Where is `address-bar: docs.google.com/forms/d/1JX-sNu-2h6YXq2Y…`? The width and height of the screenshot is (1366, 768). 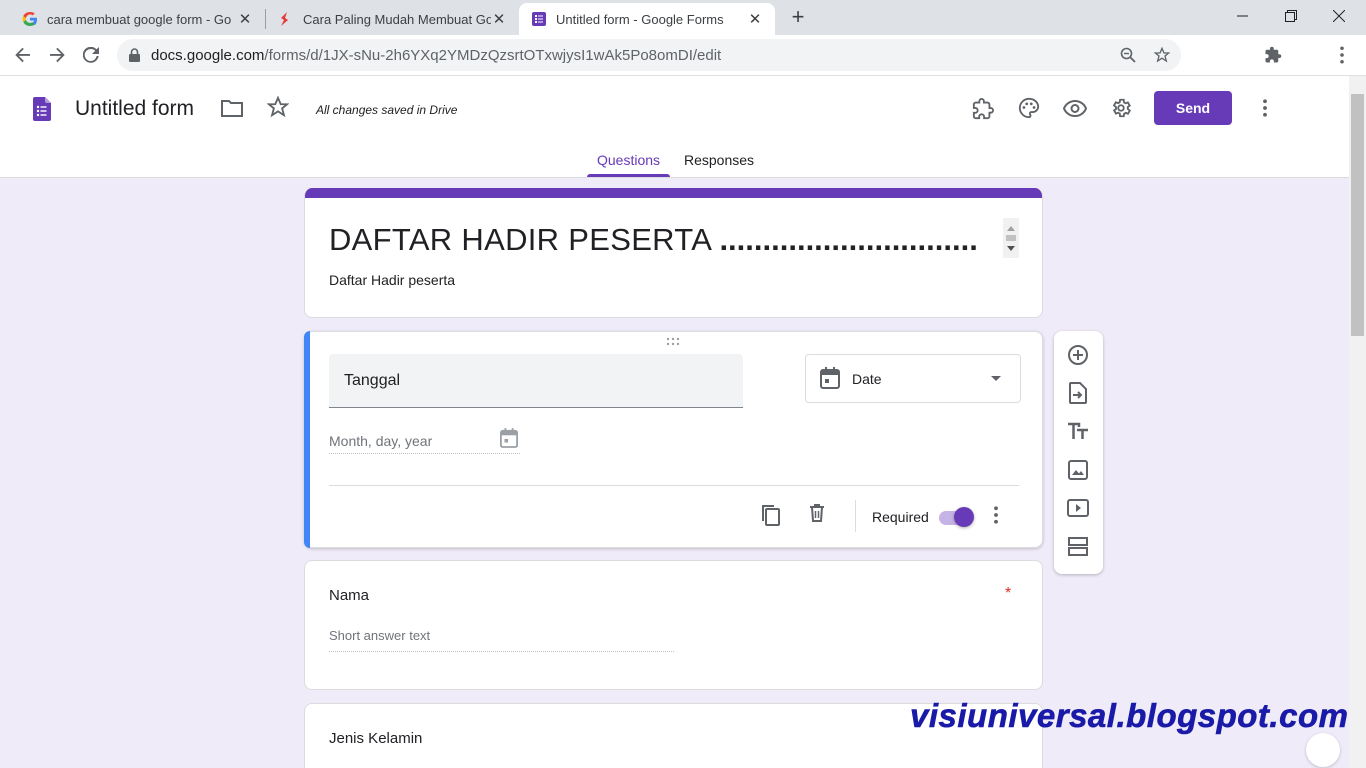
address-bar: docs.google.com/forms/d/1JX-sNu-2h6YXq2Y… is located at coordinates (649, 55).